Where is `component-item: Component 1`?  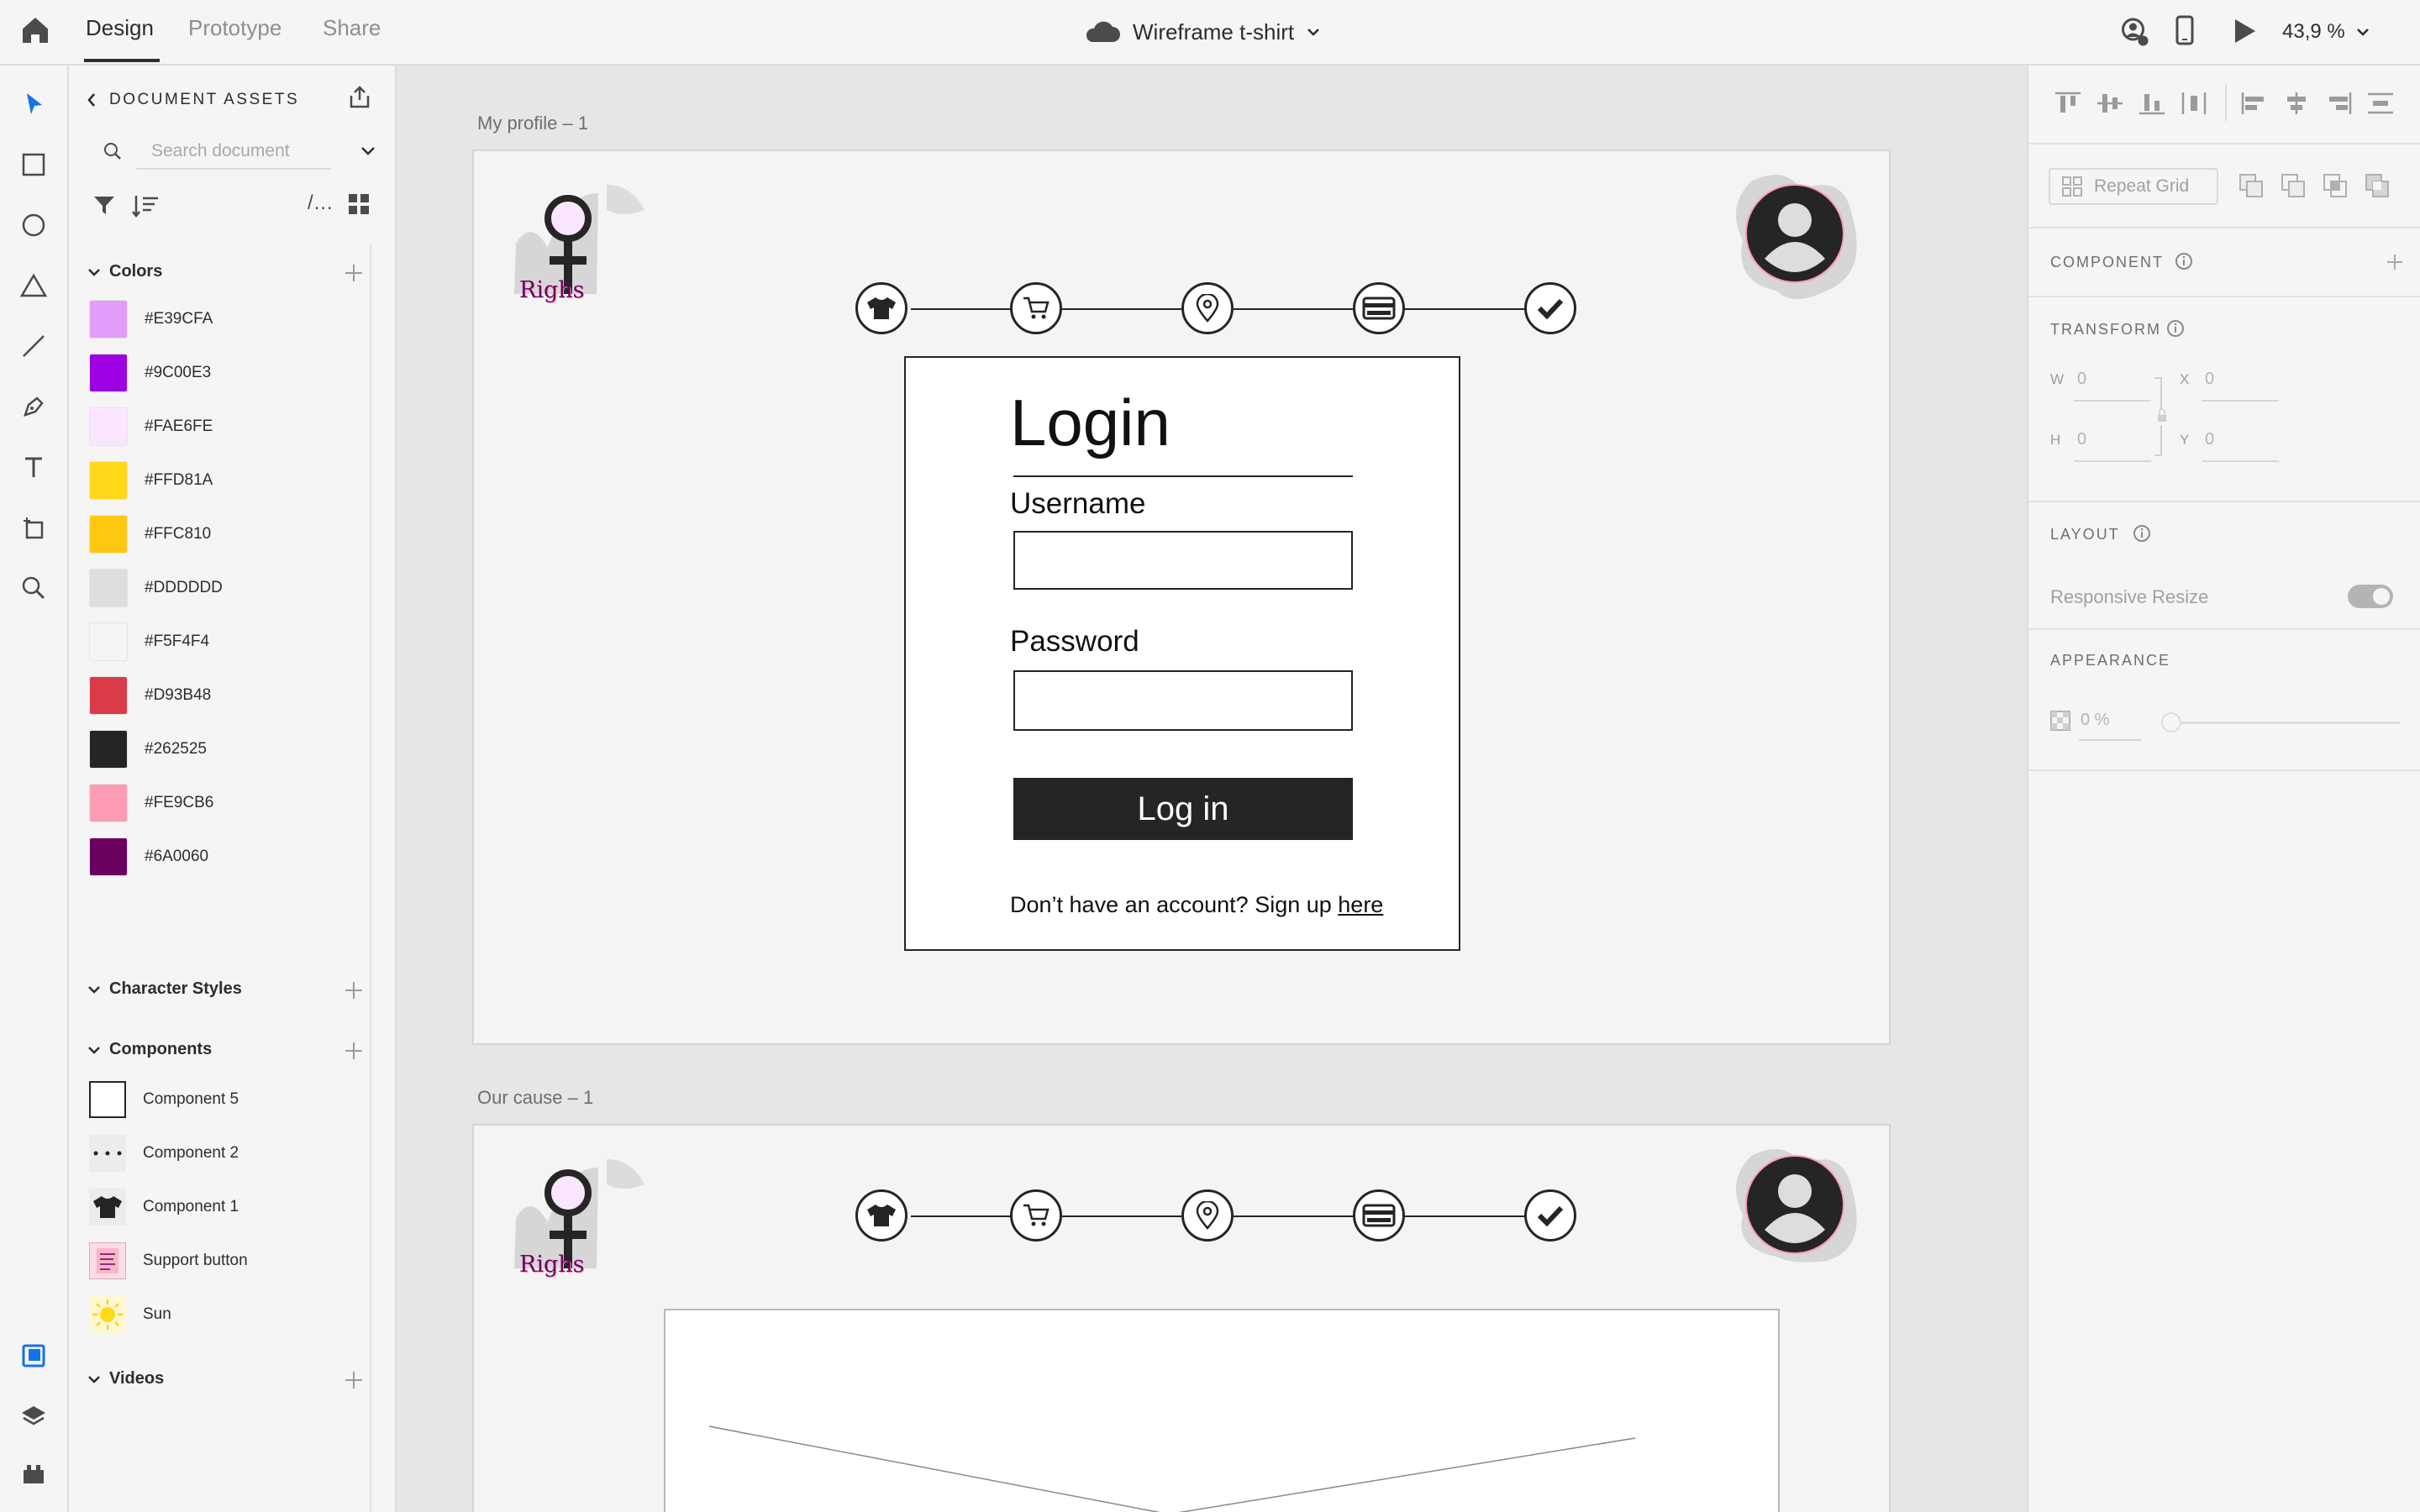 component-item: Component 1 is located at coordinates (164, 1207).